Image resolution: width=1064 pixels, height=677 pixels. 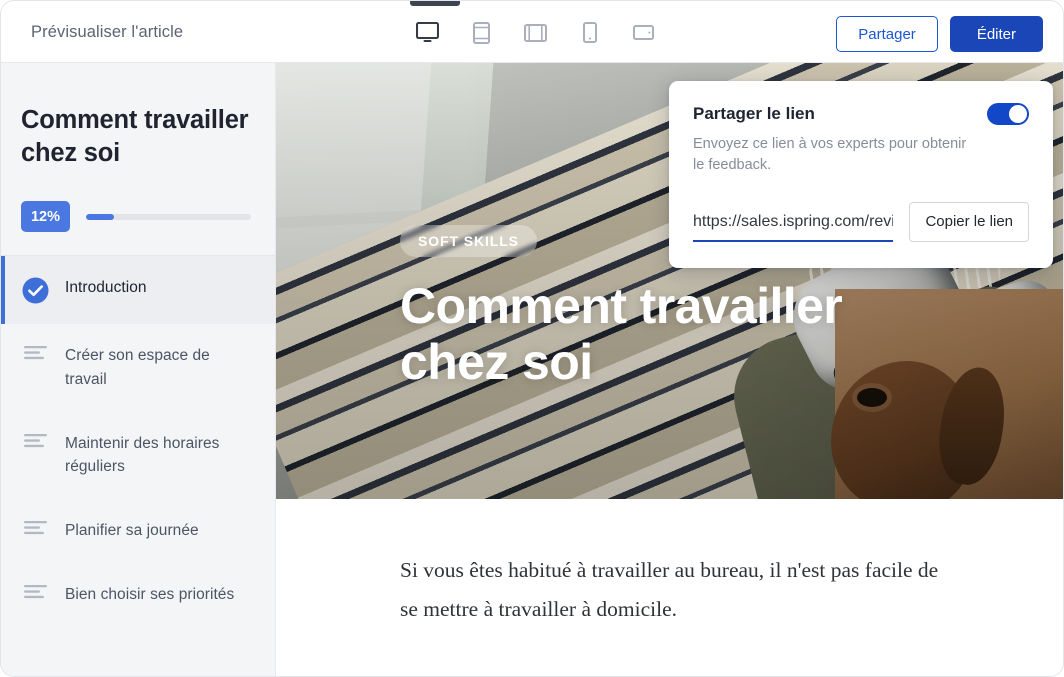 I want to click on phone-landscape-icon, so click(x=643, y=32).